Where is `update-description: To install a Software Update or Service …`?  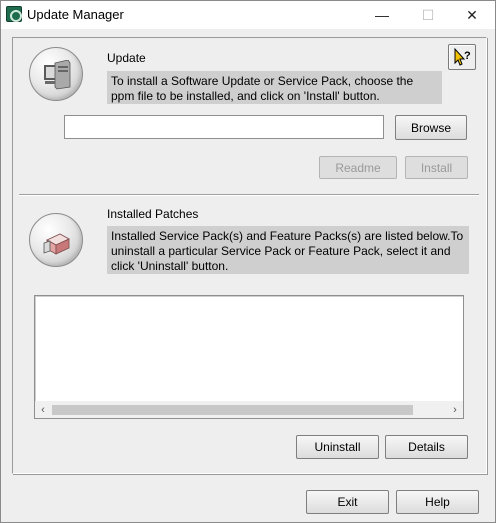
update-description: To install a Software Update or Service … is located at coordinates (274, 87).